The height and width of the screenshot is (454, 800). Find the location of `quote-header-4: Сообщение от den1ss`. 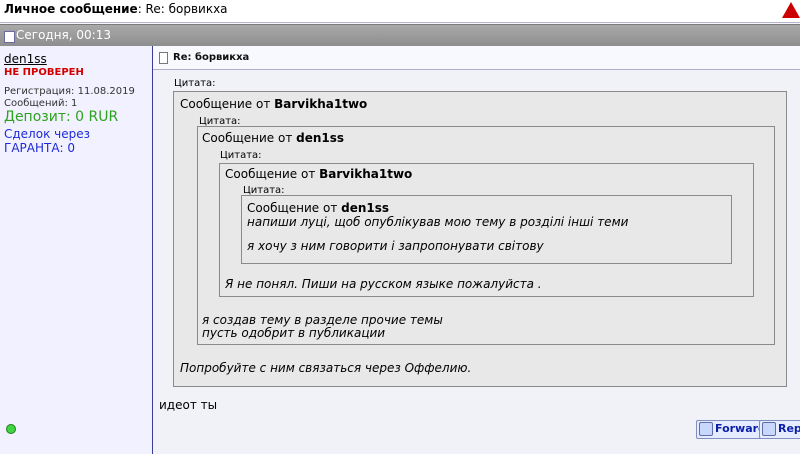

quote-header-4: Сообщение от den1ss is located at coordinates (318, 208).